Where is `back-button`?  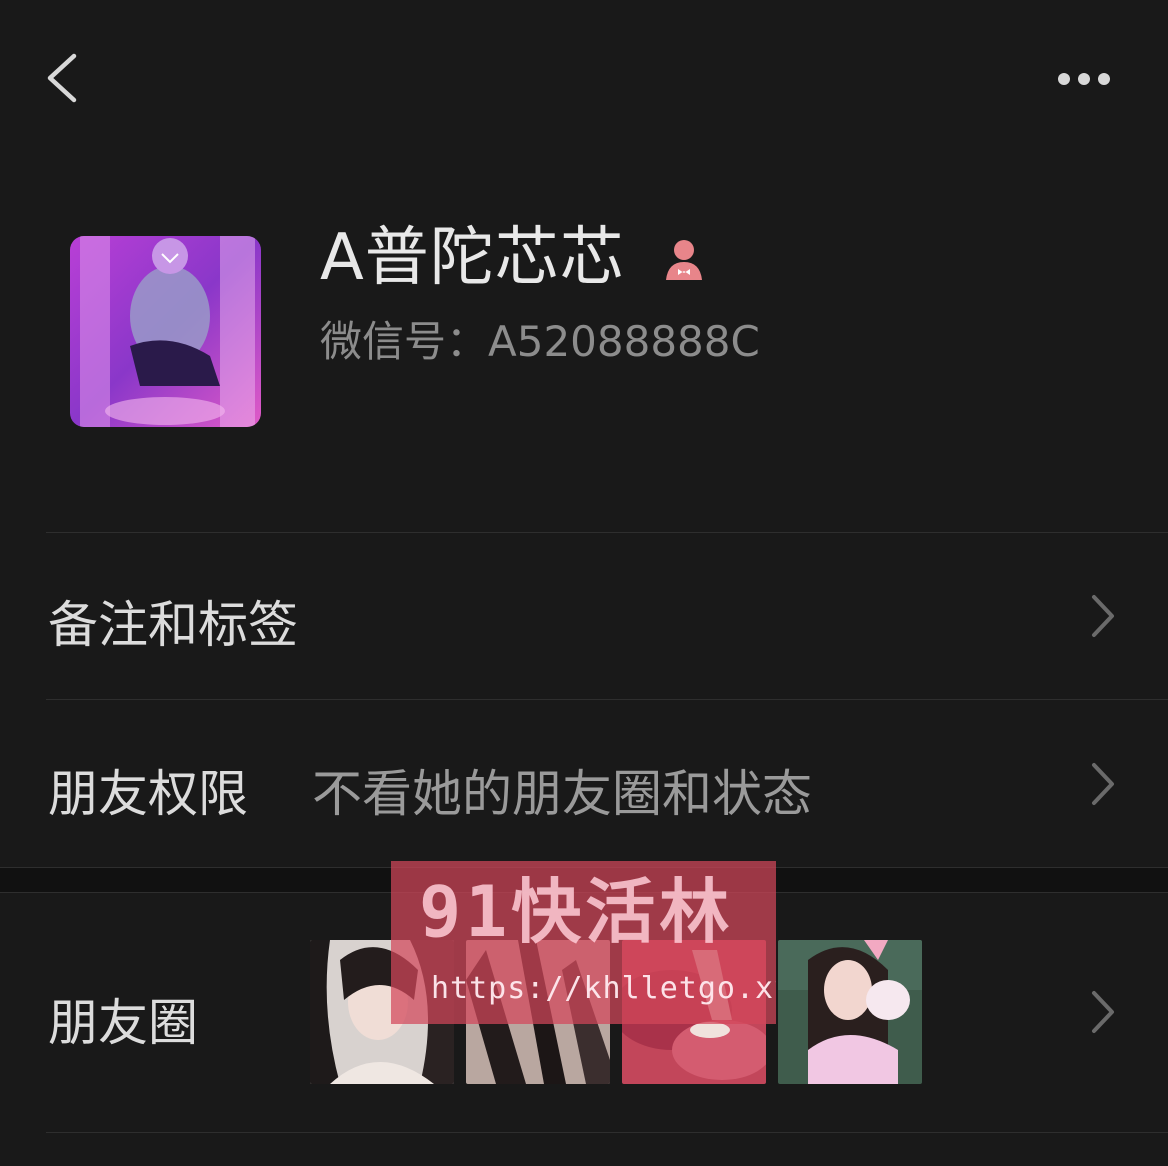
back-button is located at coordinates (65, 78).